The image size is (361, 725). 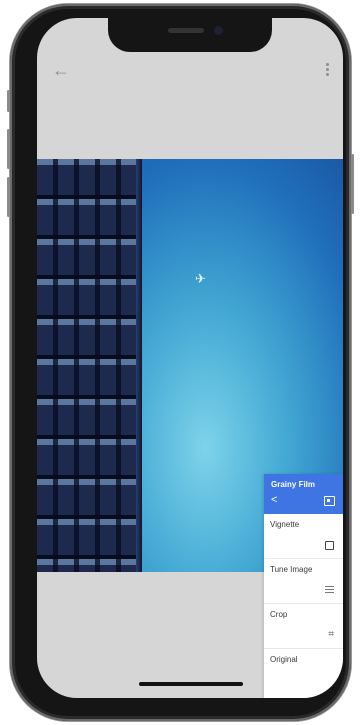 What do you see at coordinates (8, 149) in the screenshot?
I see `volume-up-button` at bounding box center [8, 149].